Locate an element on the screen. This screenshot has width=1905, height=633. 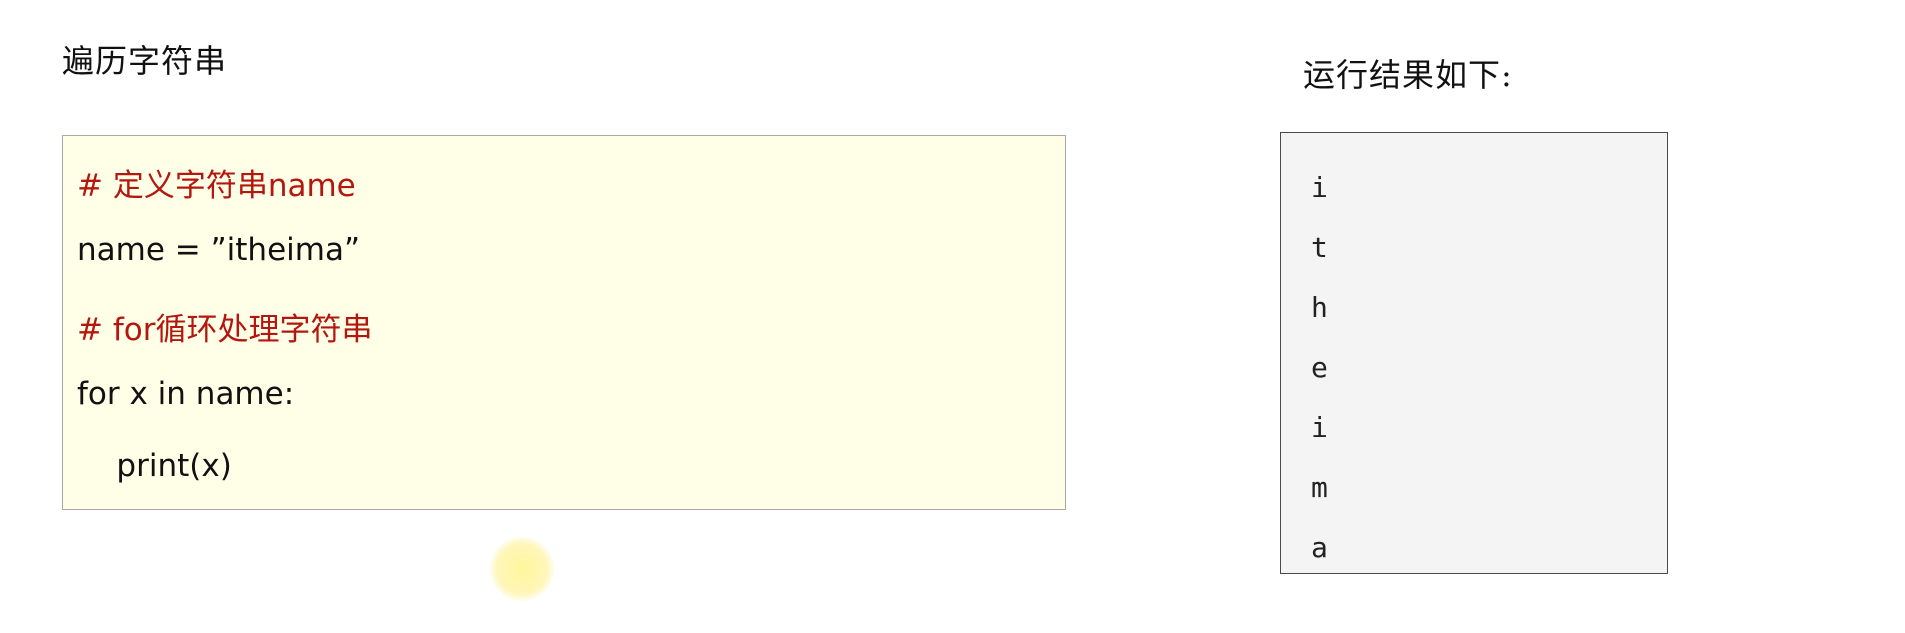
output-line: e is located at coordinates (1319, 367).